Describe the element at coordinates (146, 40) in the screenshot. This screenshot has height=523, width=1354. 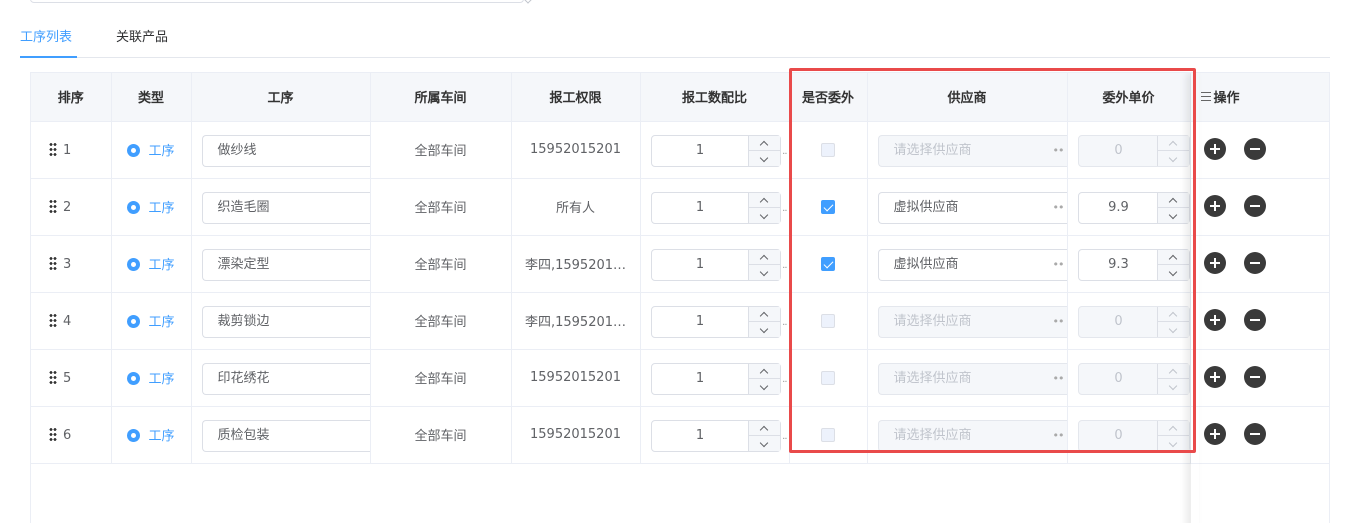
I see `tab-related-products: 关联产品` at that location.